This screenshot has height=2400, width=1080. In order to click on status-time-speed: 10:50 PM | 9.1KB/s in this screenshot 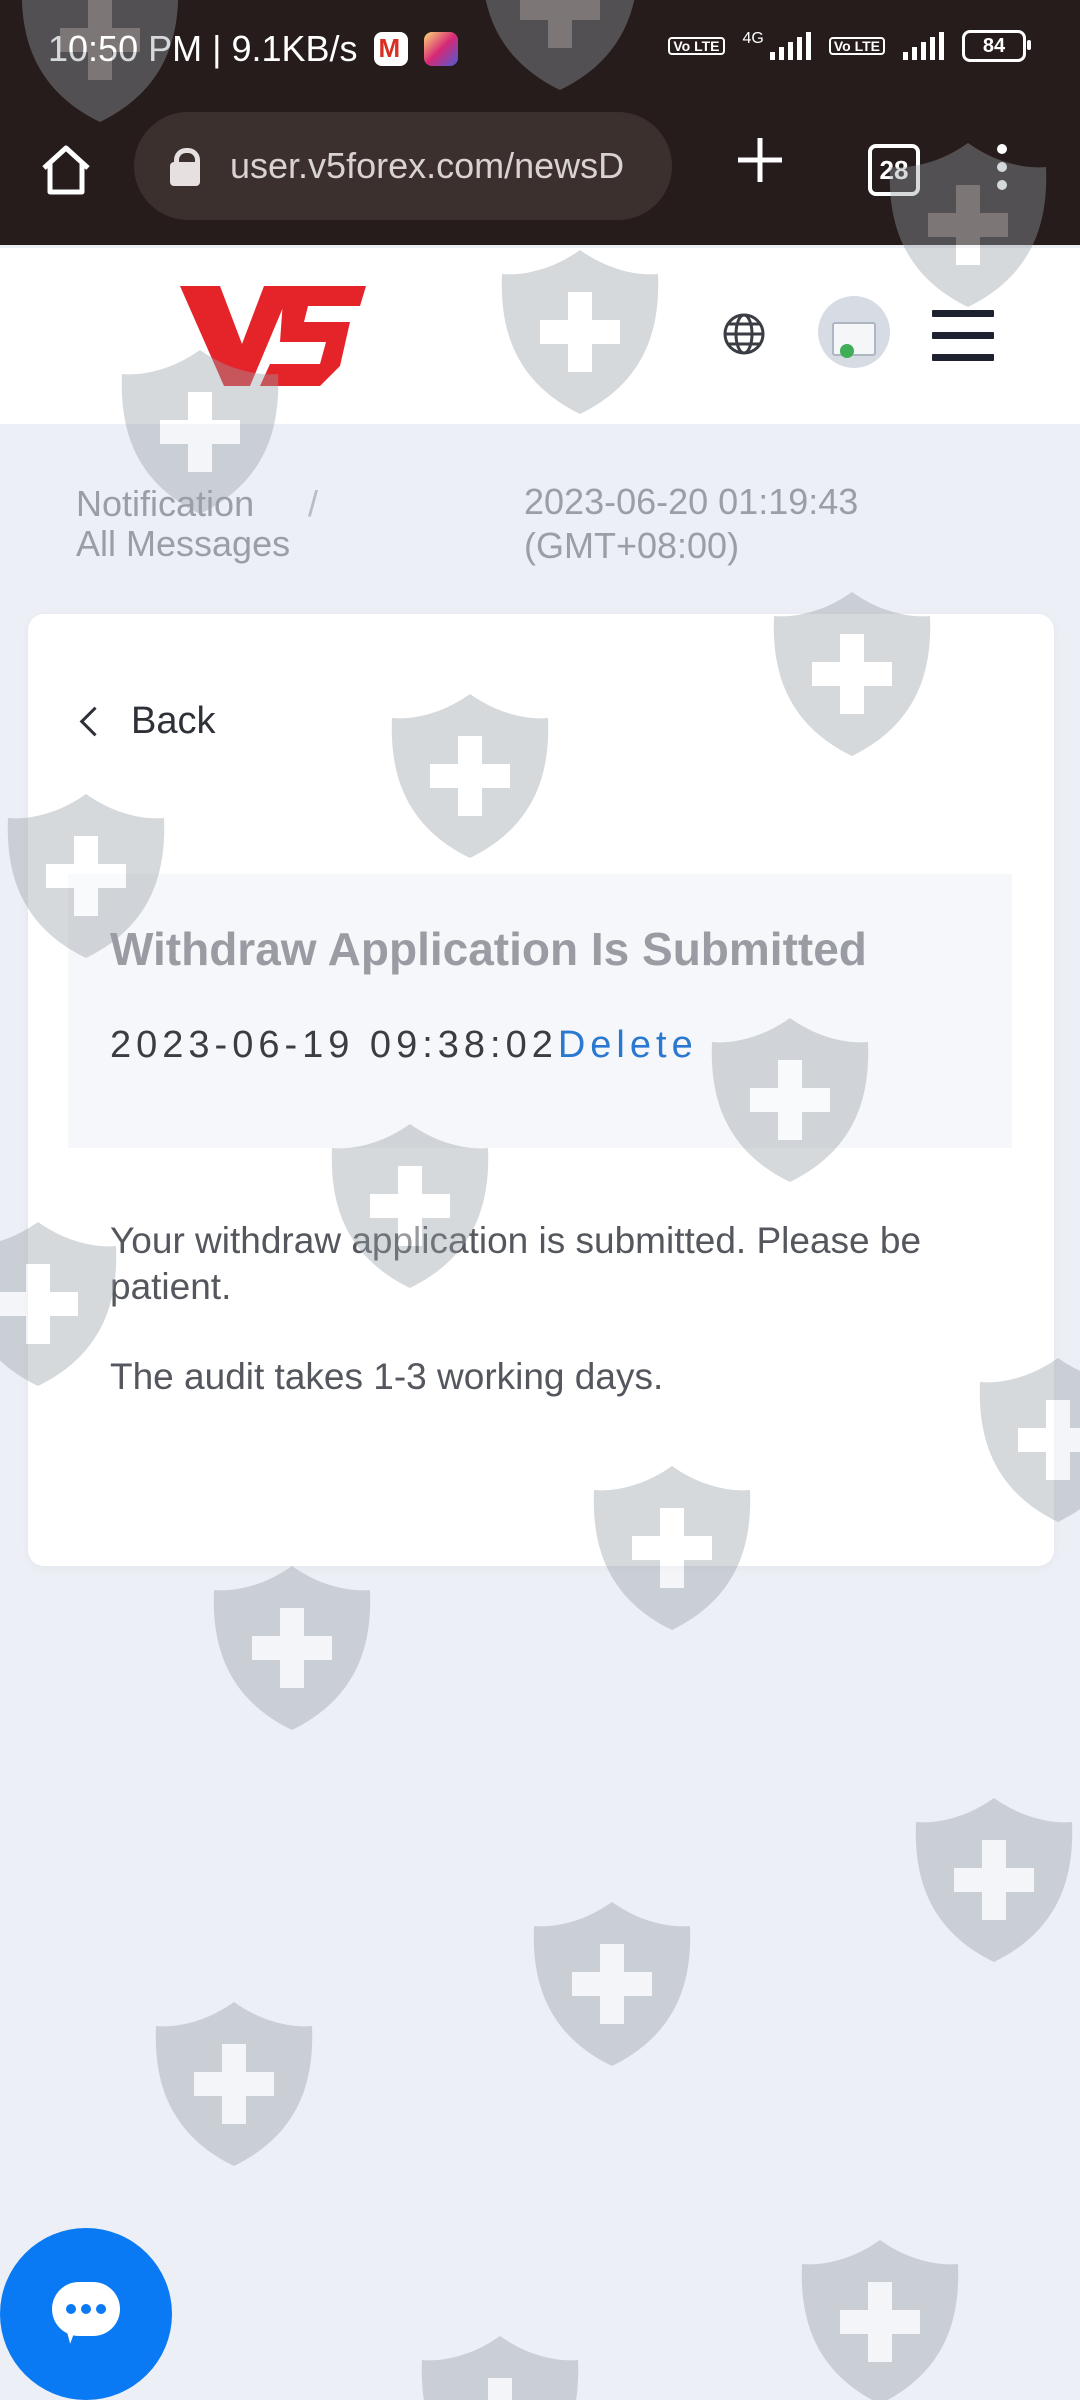, I will do `click(203, 48)`.